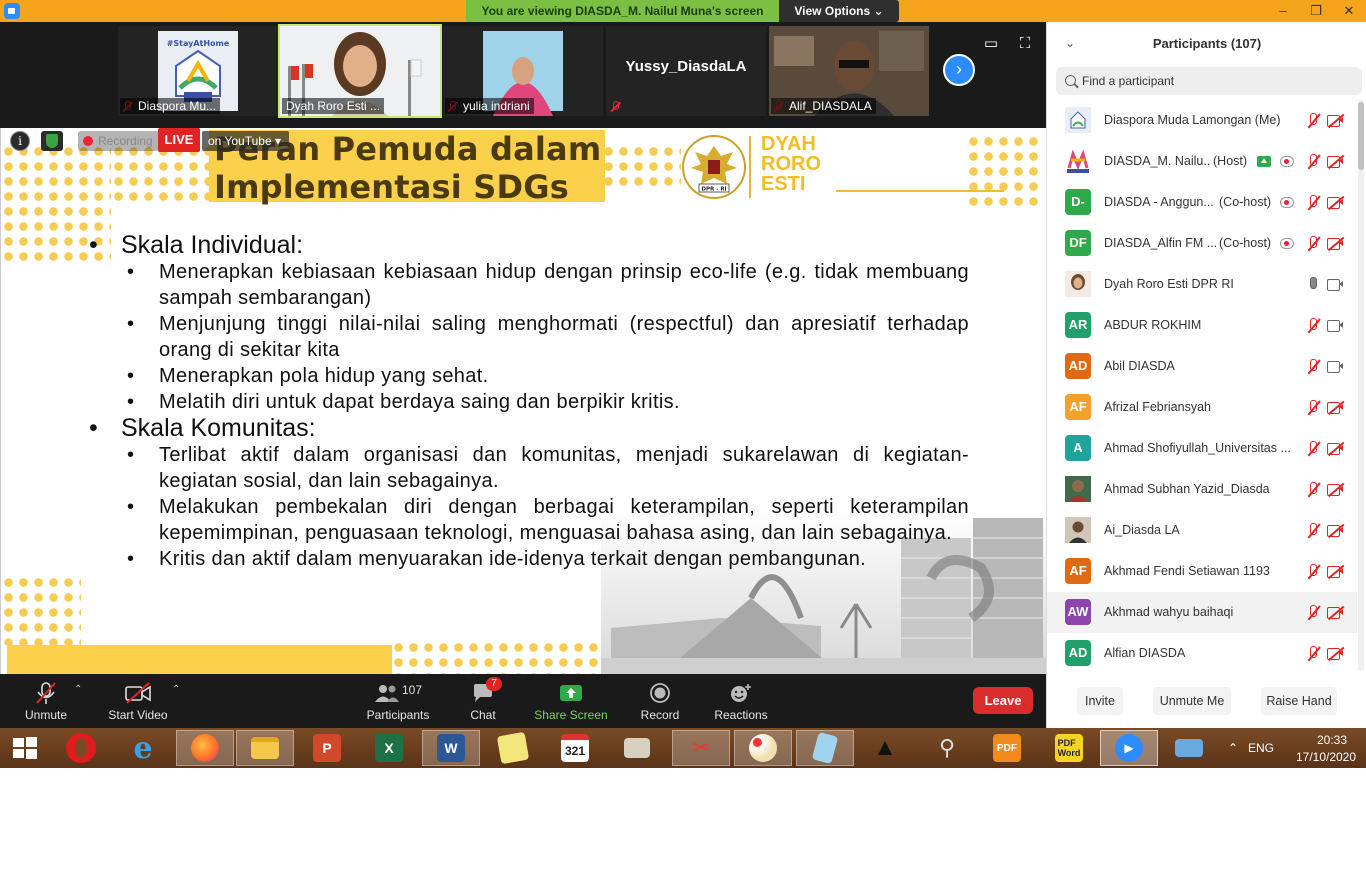  I want to click on windows-start-icon, so click(25, 748).